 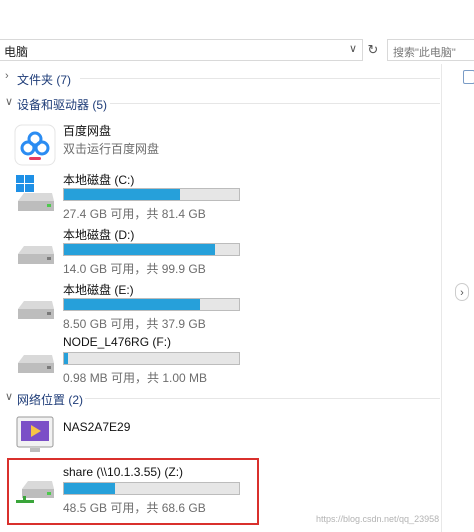 I want to click on search-input: 搜索"此电脑", so click(x=430, y=50).